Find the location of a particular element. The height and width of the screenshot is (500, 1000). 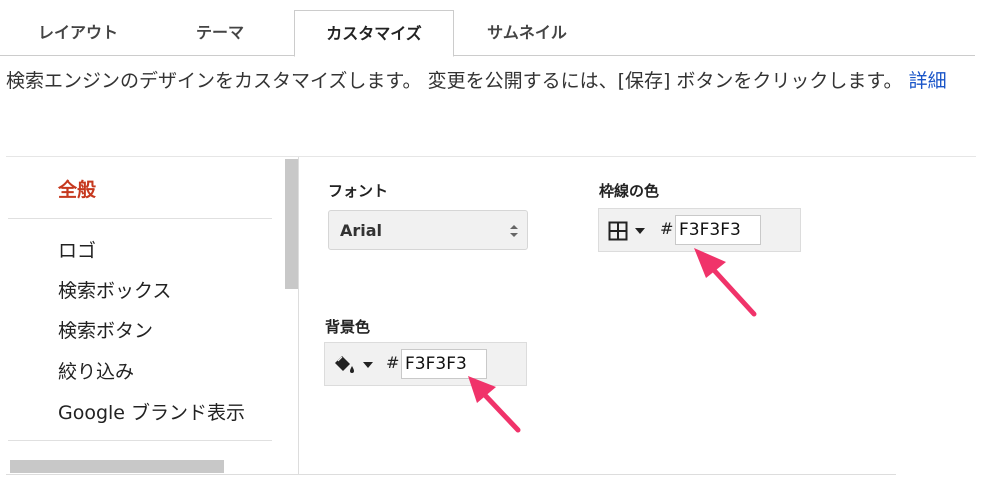

nav-horizontal-scrollbar is located at coordinates (117, 466).